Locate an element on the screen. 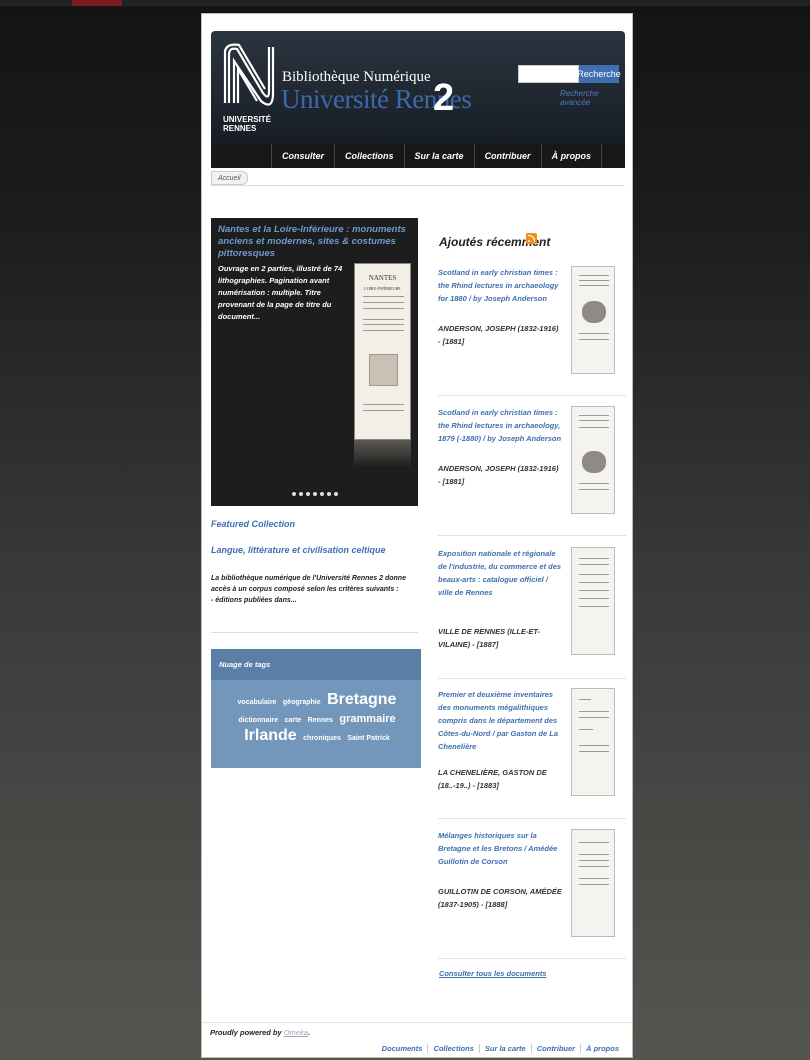  tag-link: grammaire is located at coordinates (367, 719).